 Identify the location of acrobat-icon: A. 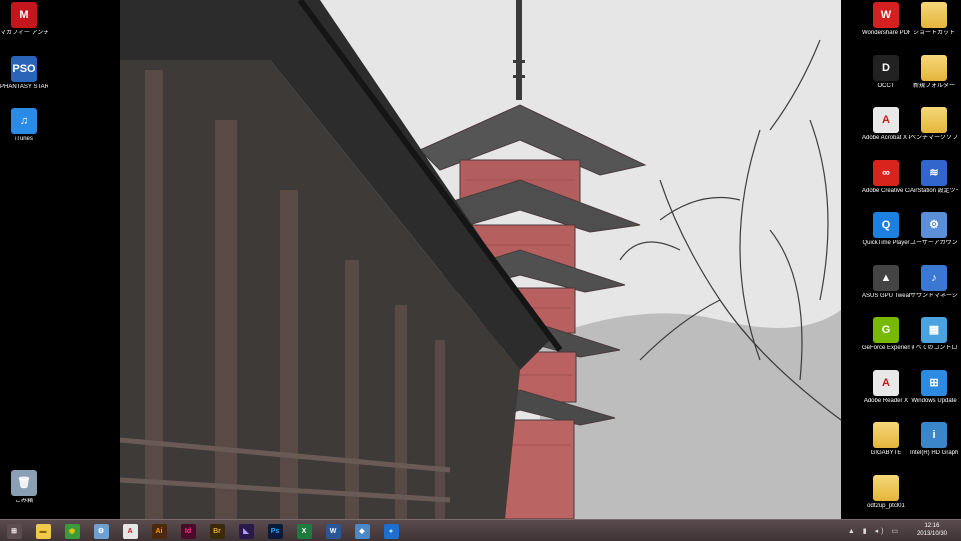
(130, 531).